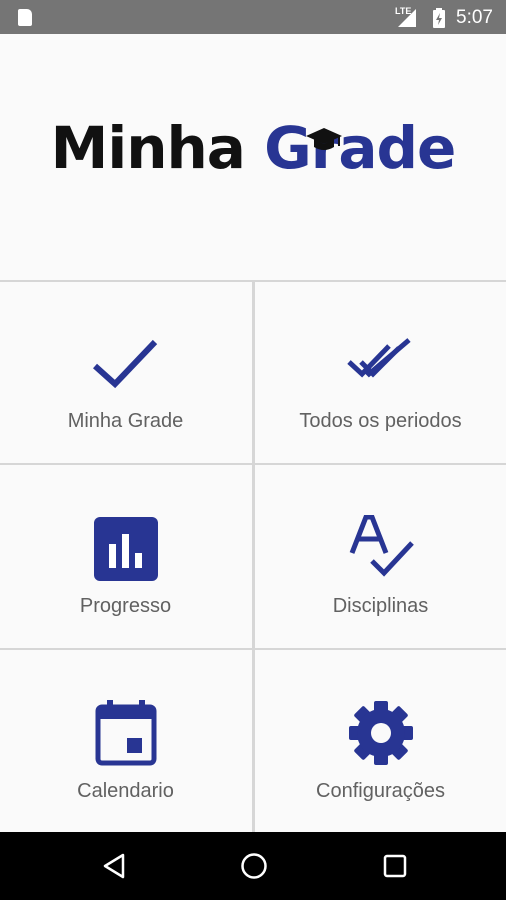 This screenshot has width=506, height=900. Describe the element at coordinates (380, 791) in the screenshot. I see `menu-item-label: Configurações` at that location.